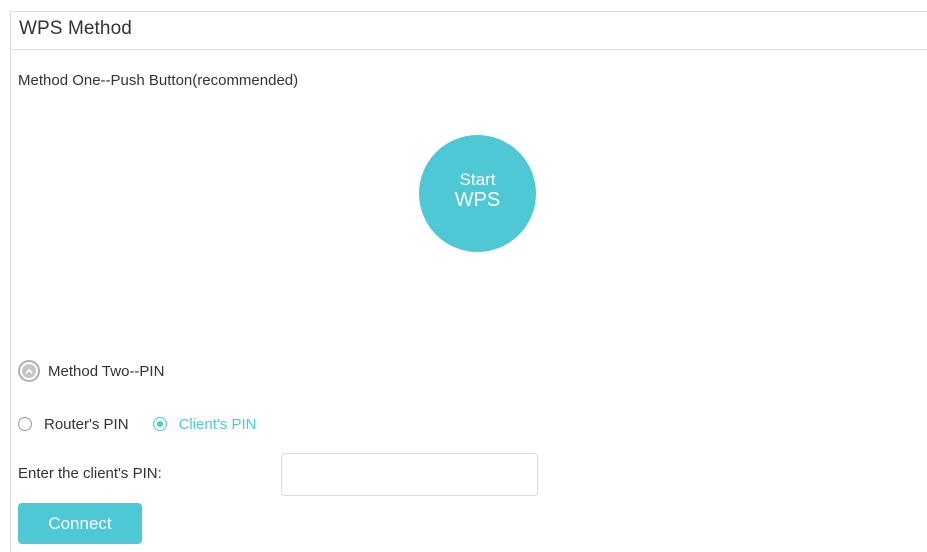 This screenshot has height=552, width=927. Describe the element at coordinates (86, 424) in the screenshot. I see `radio-routers-pin-label: Router's PIN` at that location.